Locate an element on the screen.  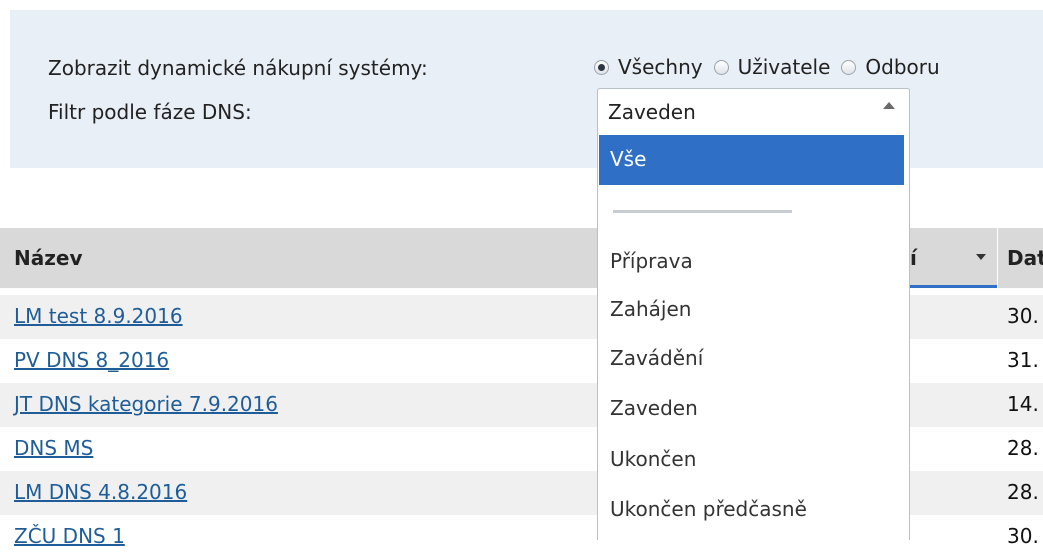
radio-uzivatele-label: Uživatele is located at coordinates (784, 67).